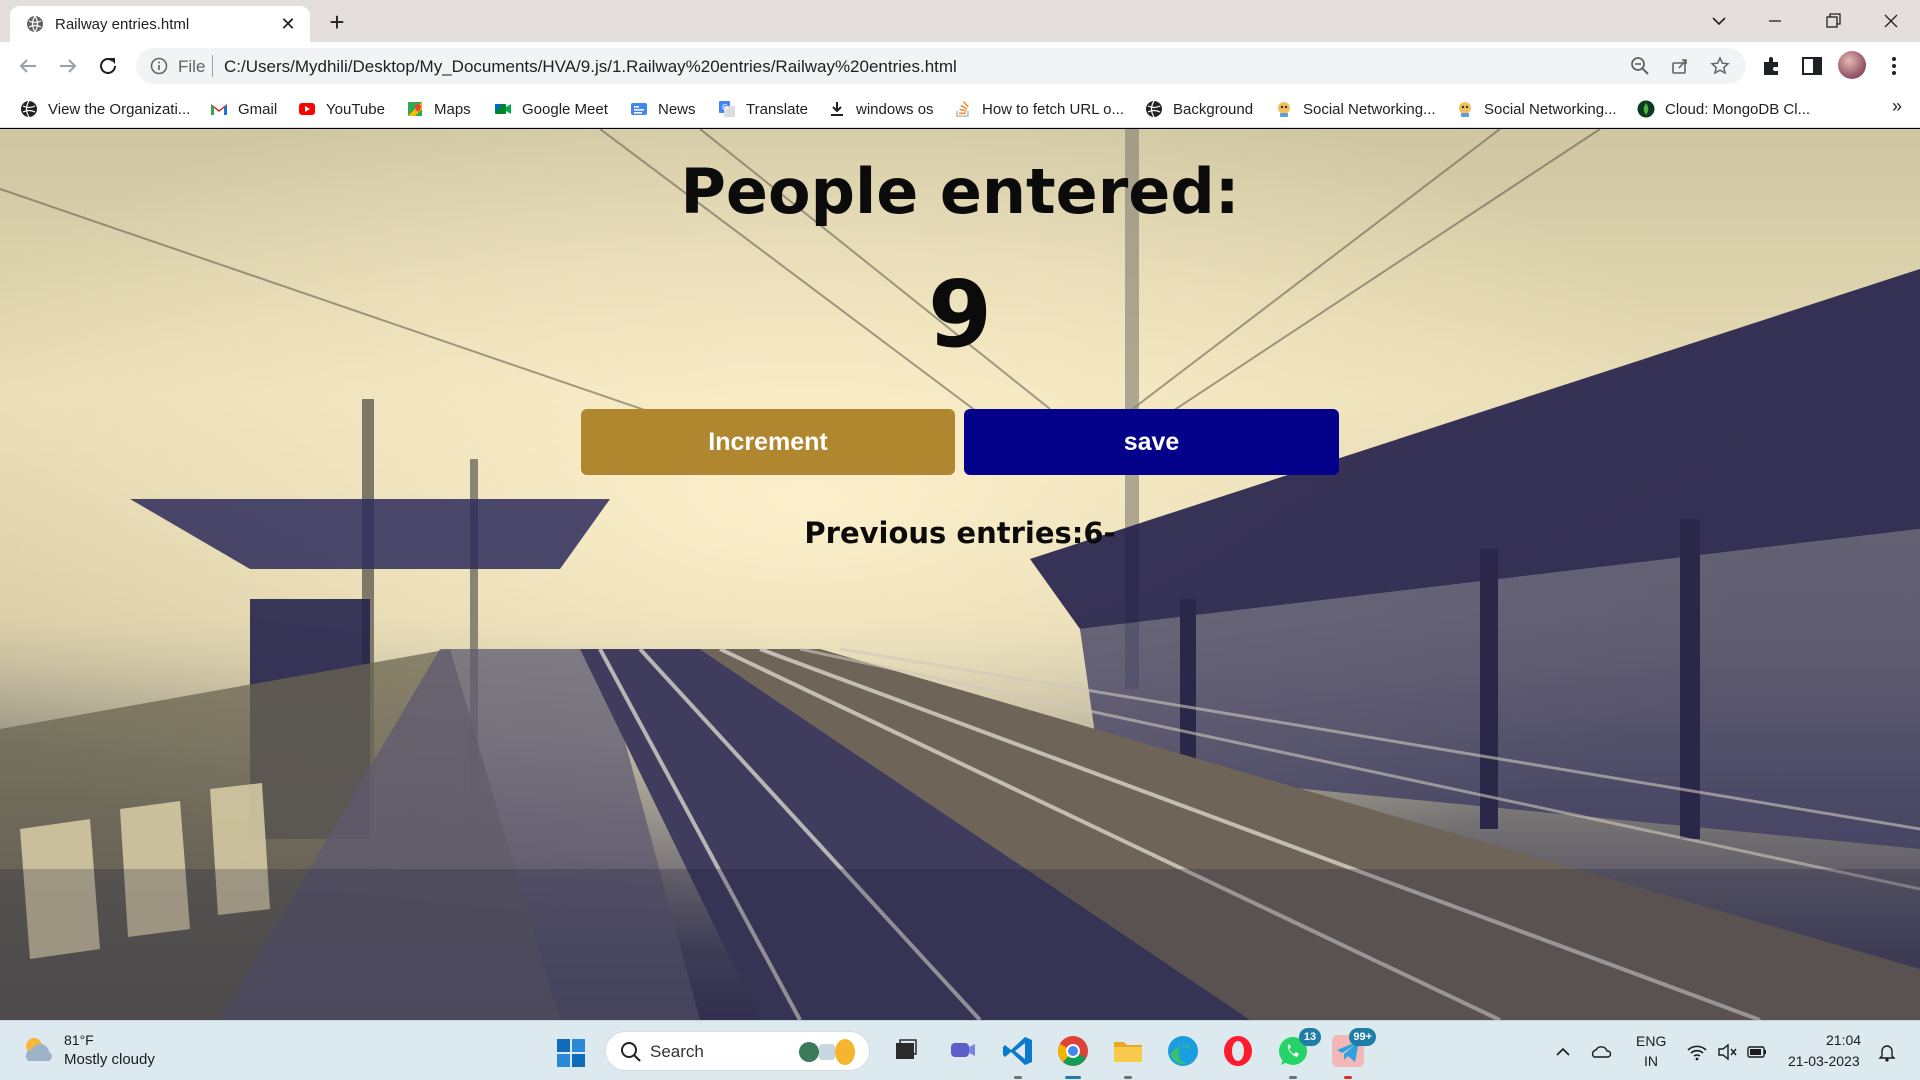 The height and width of the screenshot is (1080, 1920). I want to click on mongodb-icon, so click(1646, 109).